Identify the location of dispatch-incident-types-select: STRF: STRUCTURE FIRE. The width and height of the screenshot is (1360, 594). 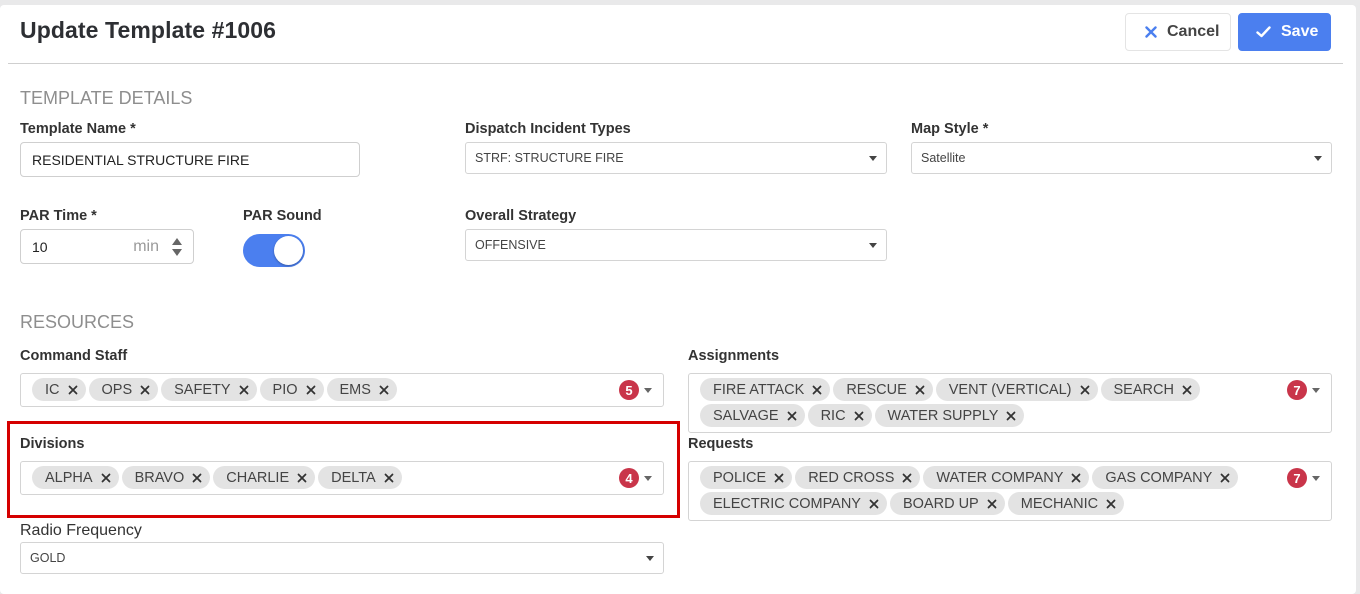
(676, 158).